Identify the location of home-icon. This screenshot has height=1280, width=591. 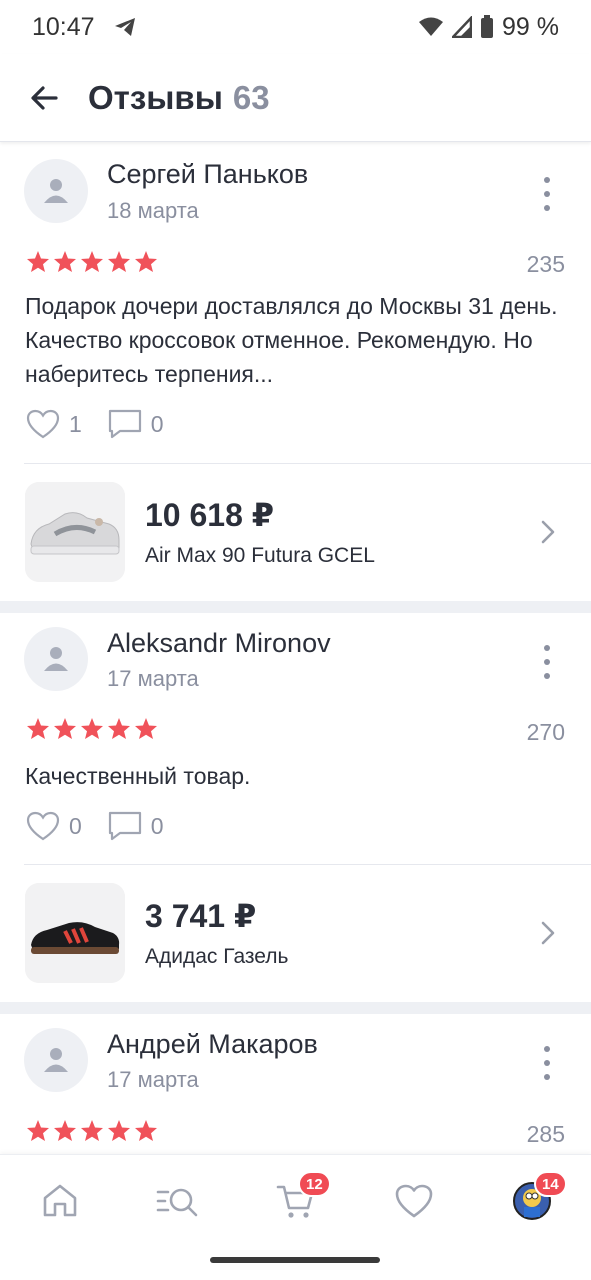
(60, 1201).